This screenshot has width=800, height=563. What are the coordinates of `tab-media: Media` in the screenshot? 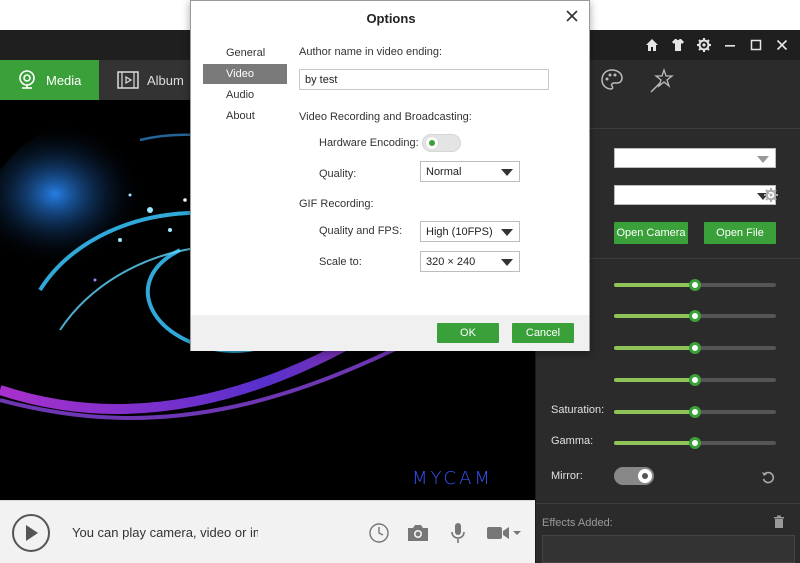 It's located at (49, 80).